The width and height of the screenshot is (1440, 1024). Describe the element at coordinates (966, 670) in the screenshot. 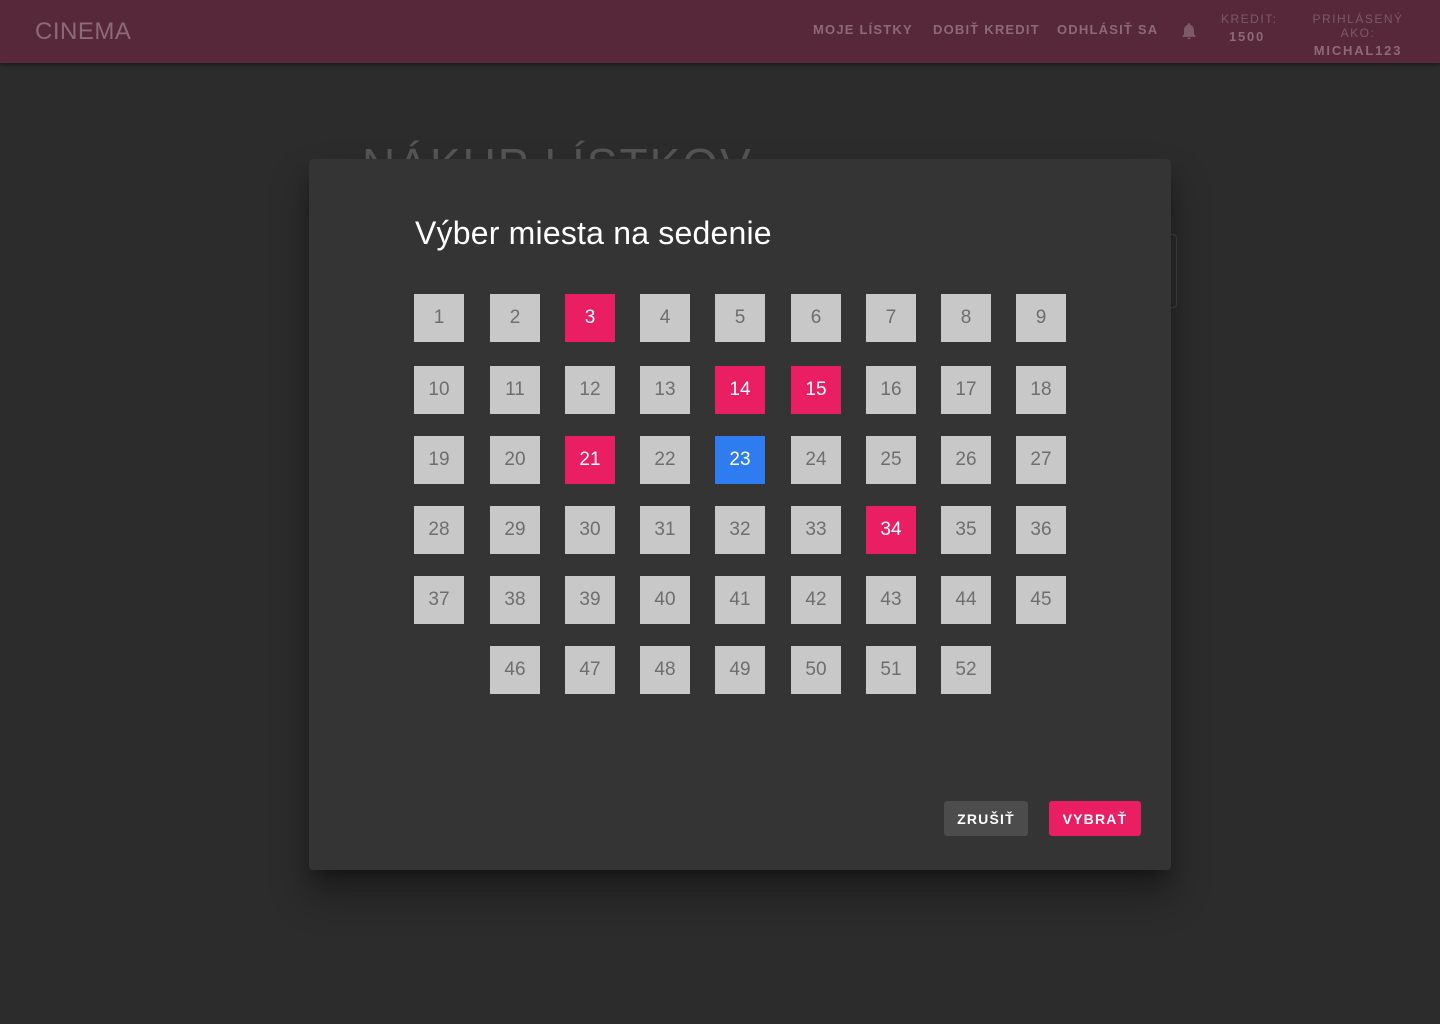

I see `seat-52: 52` at that location.